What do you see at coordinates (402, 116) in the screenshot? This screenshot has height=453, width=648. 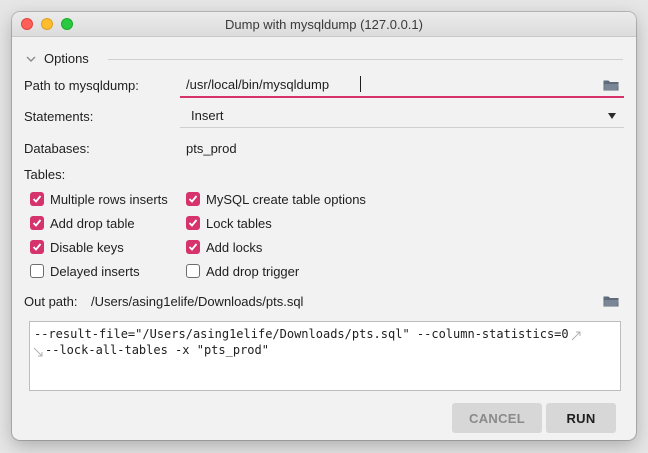 I see `statements-select: Insert` at bounding box center [402, 116].